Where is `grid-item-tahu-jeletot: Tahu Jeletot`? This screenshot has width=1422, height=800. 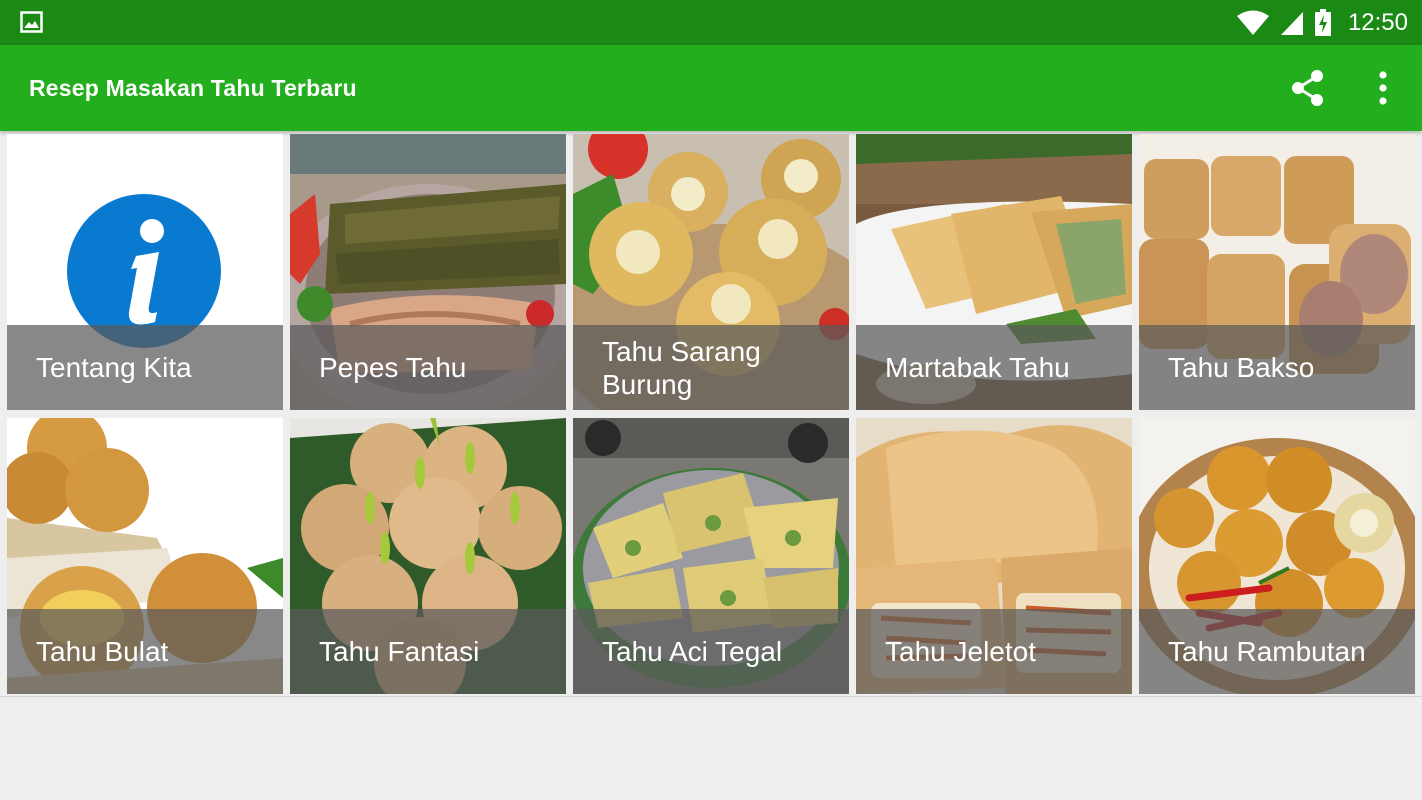 grid-item-tahu-jeletot: Tahu Jeletot is located at coordinates (994, 556).